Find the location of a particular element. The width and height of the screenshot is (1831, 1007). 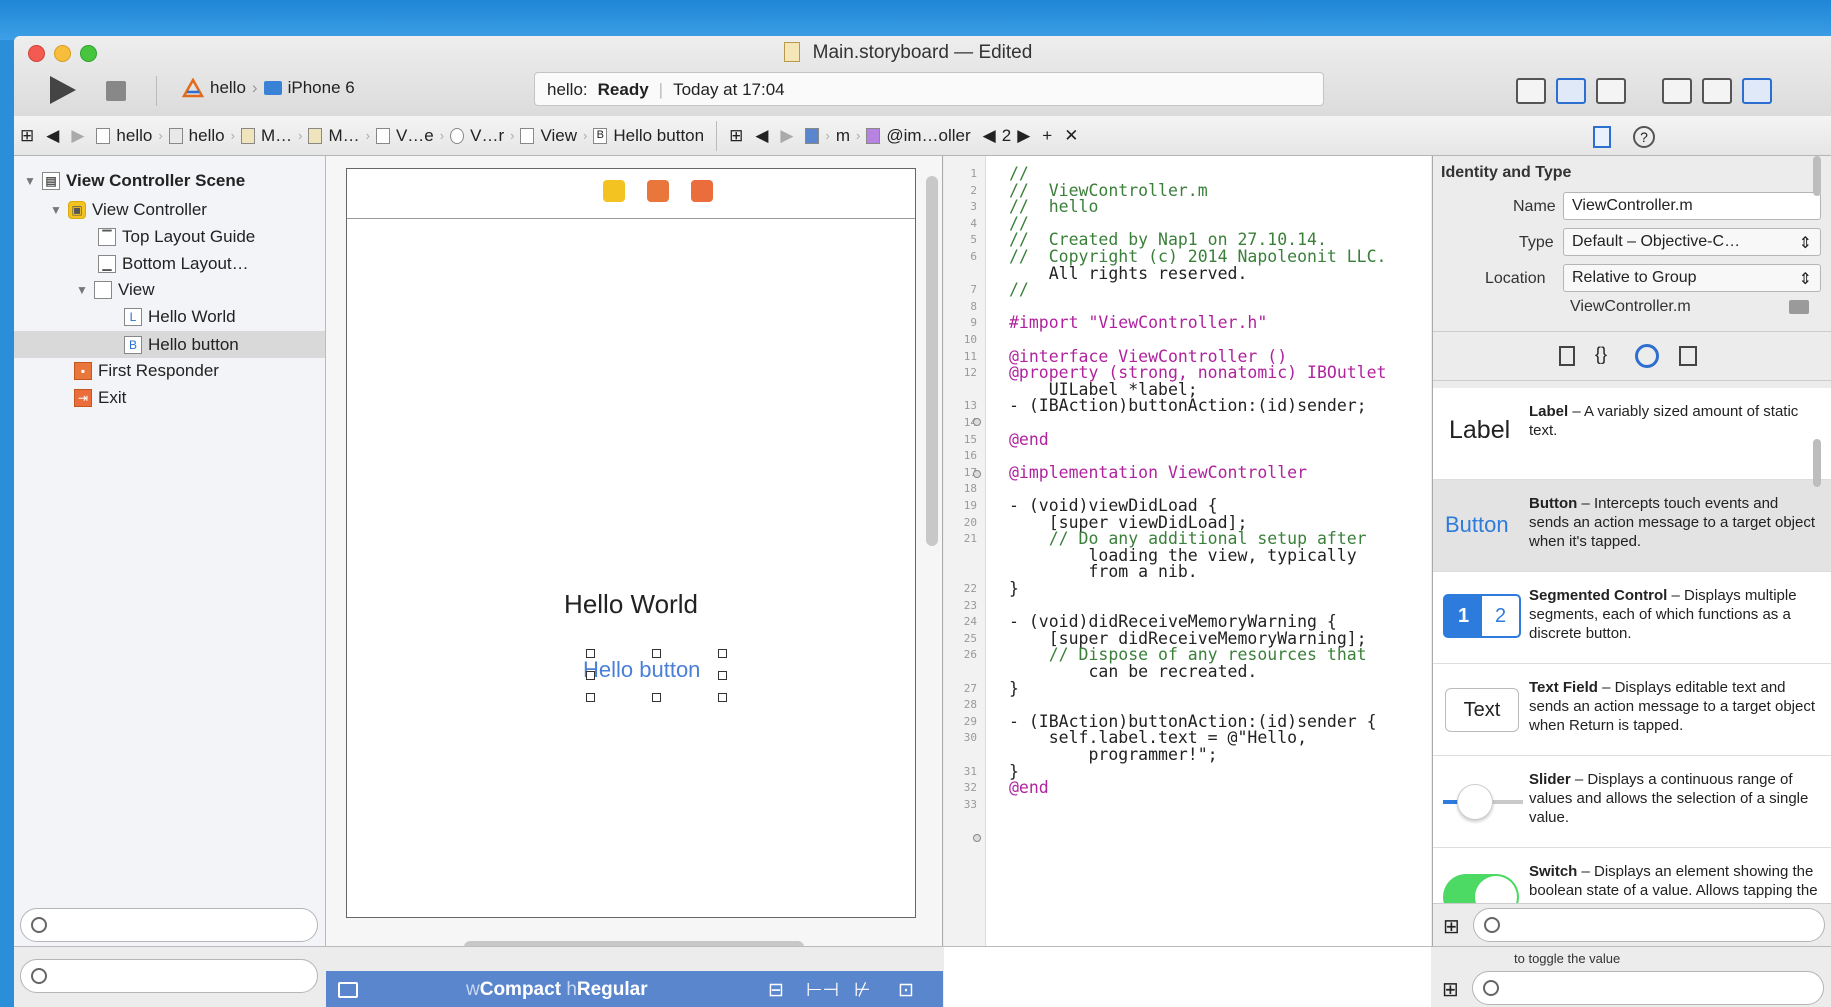

crumb-scene: V…e is located at coordinates (405, 136).